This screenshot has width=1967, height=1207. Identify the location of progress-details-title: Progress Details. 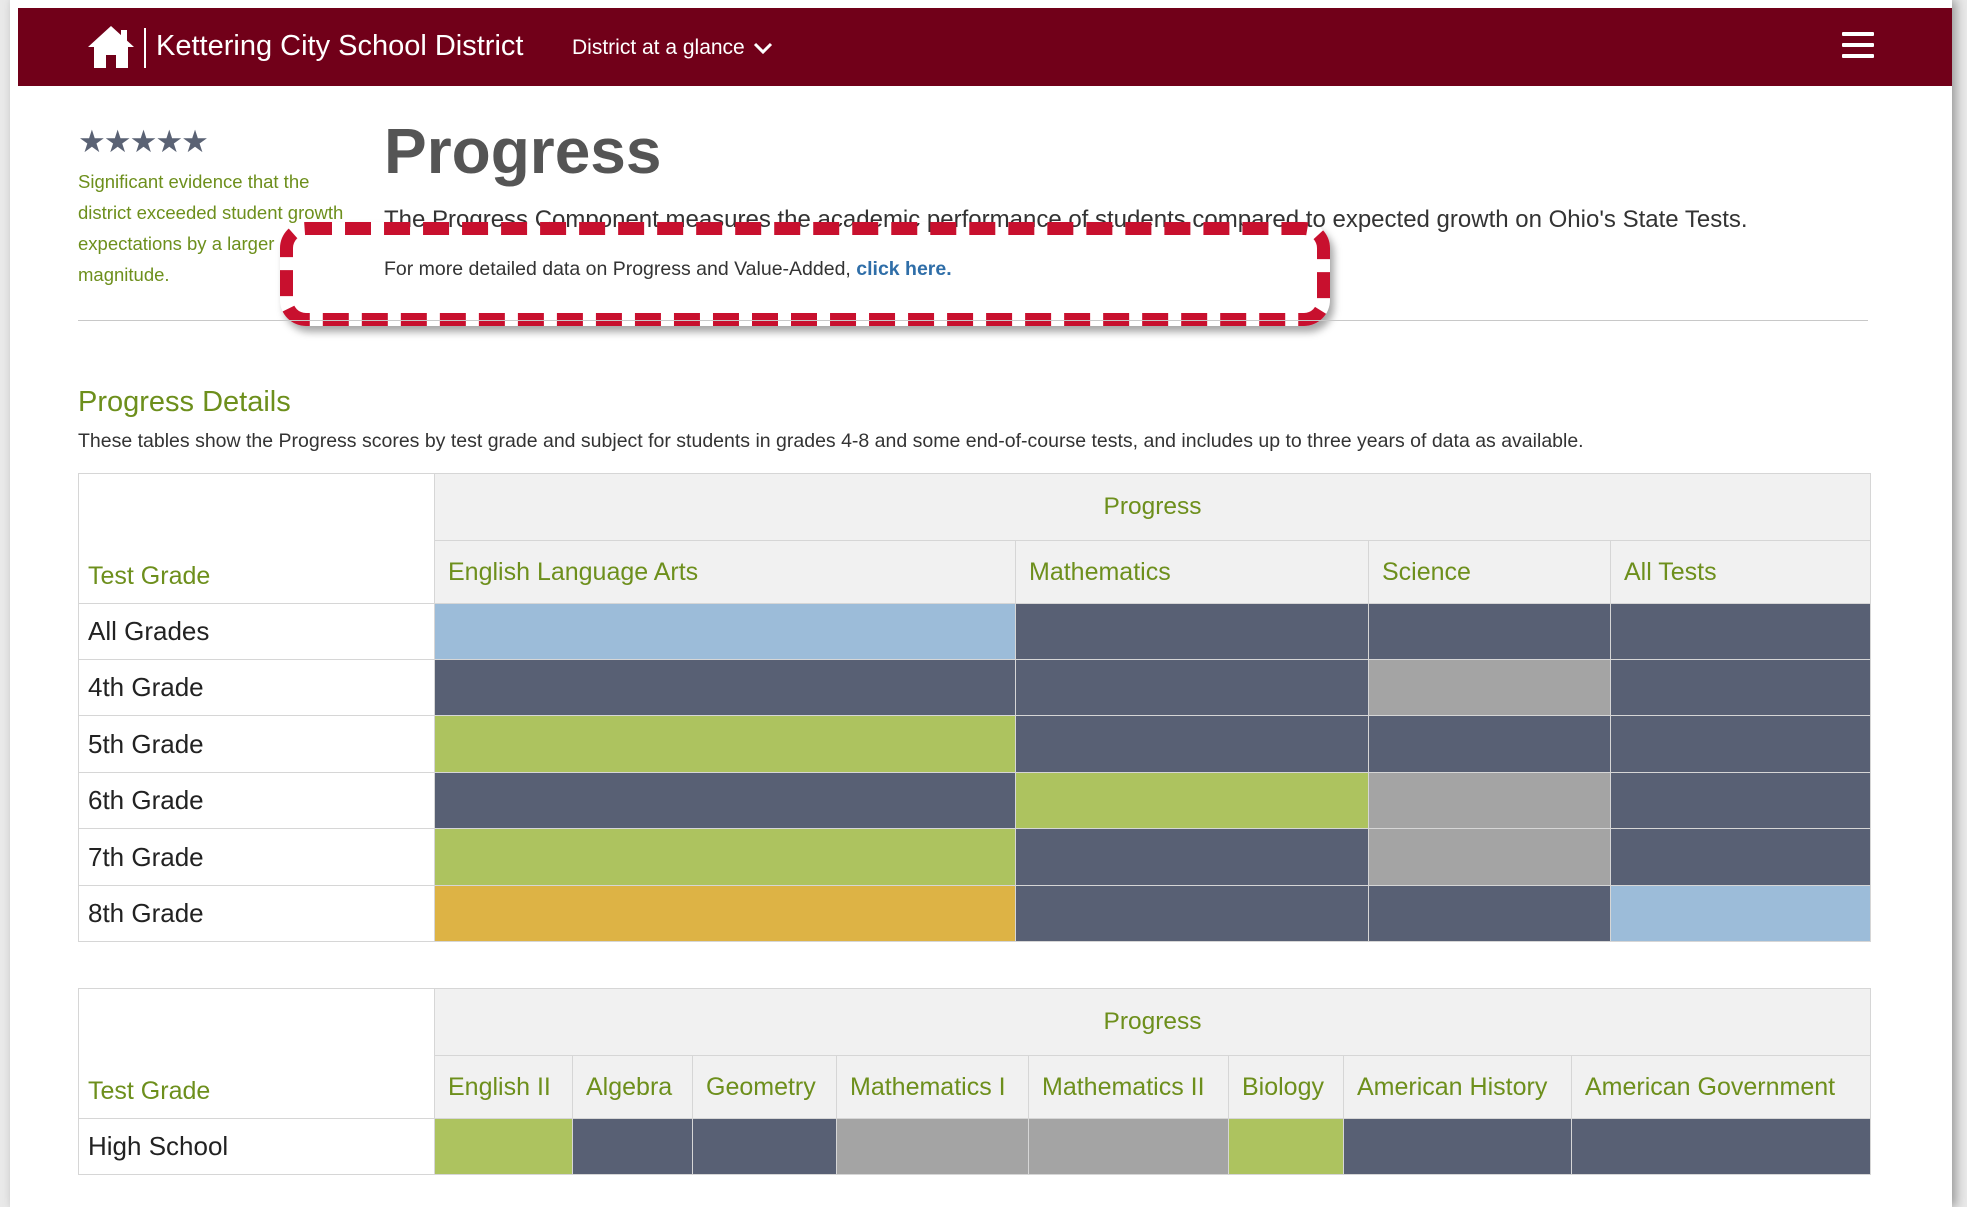
(184, 402).